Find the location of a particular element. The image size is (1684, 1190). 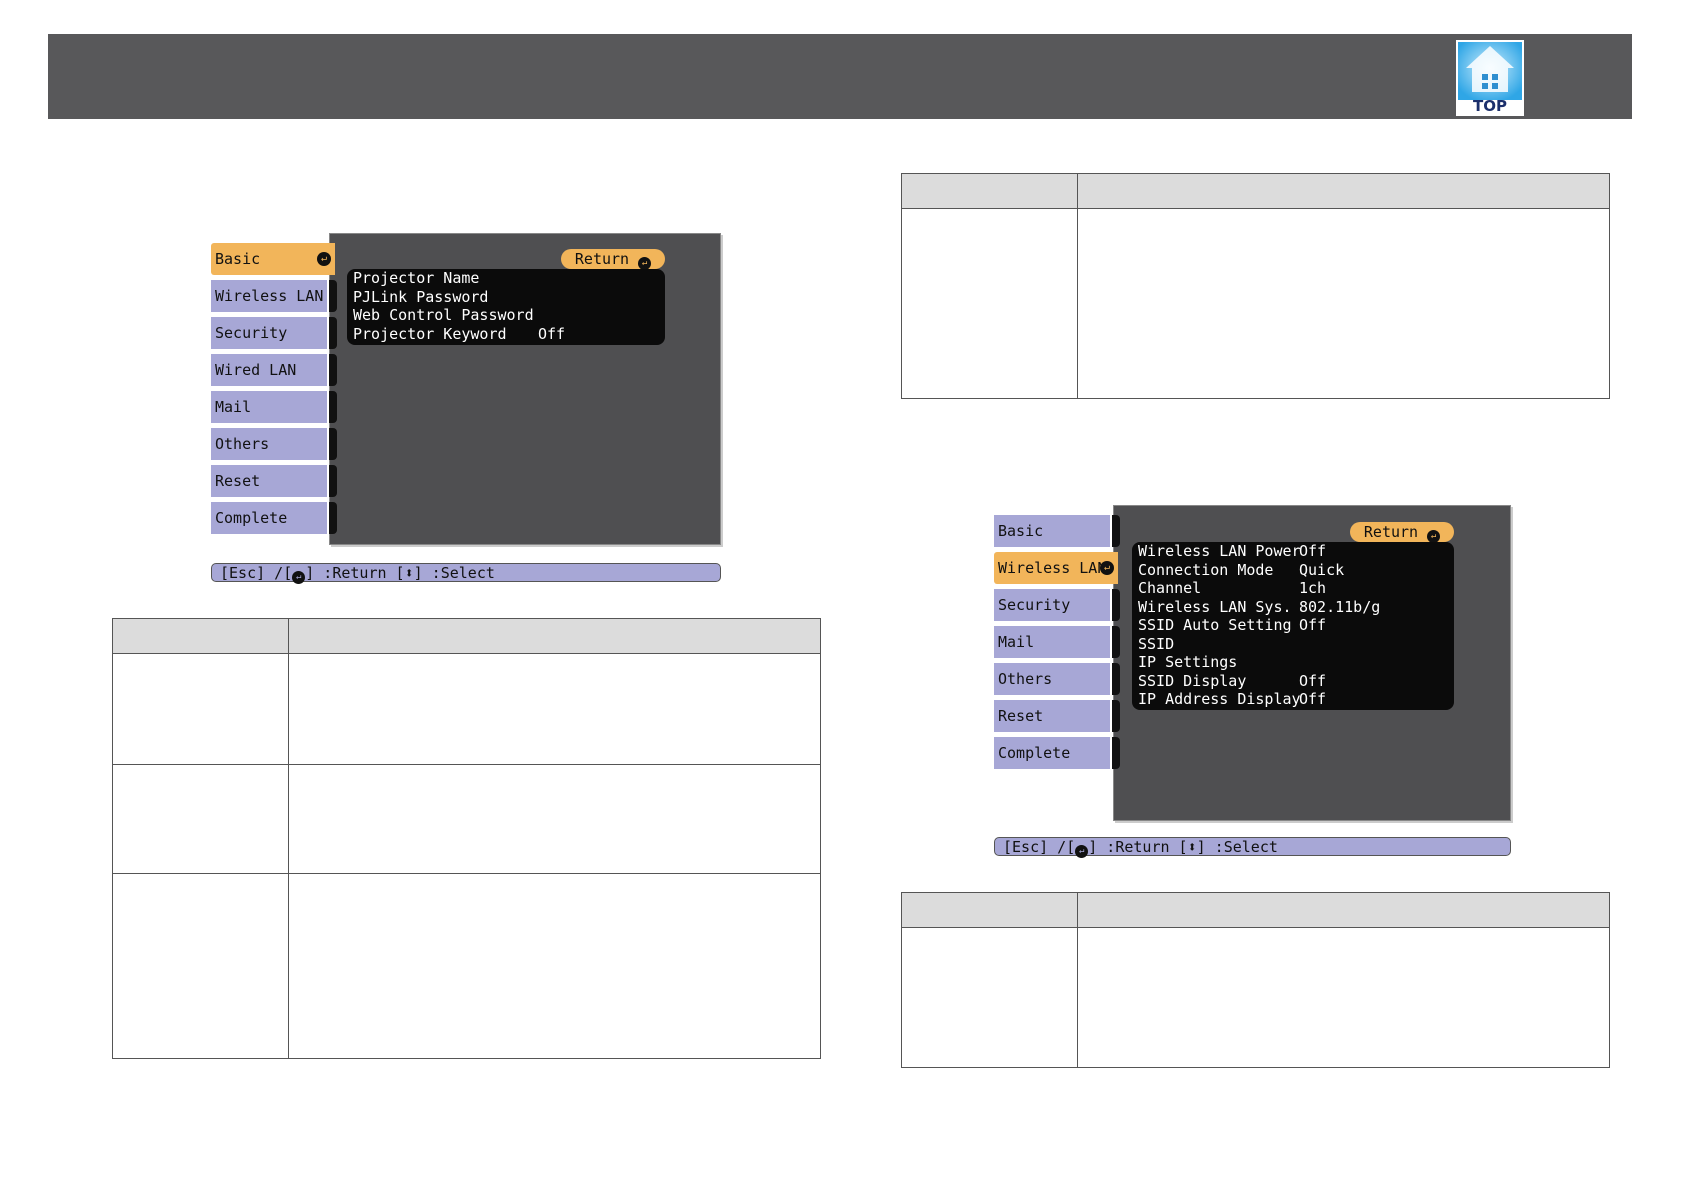

setting-value: 1ch is located at coordinates (1313, 588).